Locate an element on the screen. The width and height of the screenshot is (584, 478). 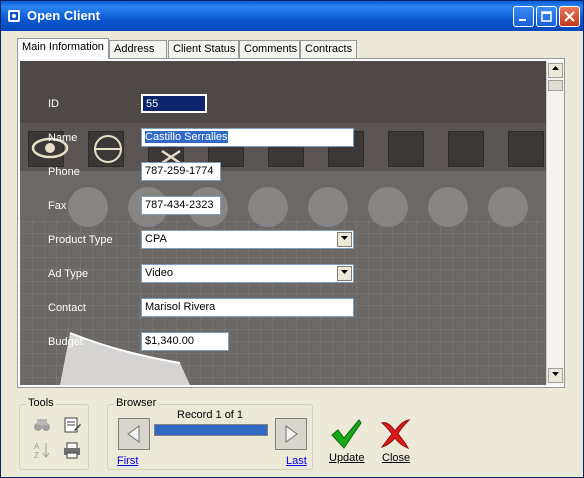
contact-label: Contact is located at coordinates (67, 308).